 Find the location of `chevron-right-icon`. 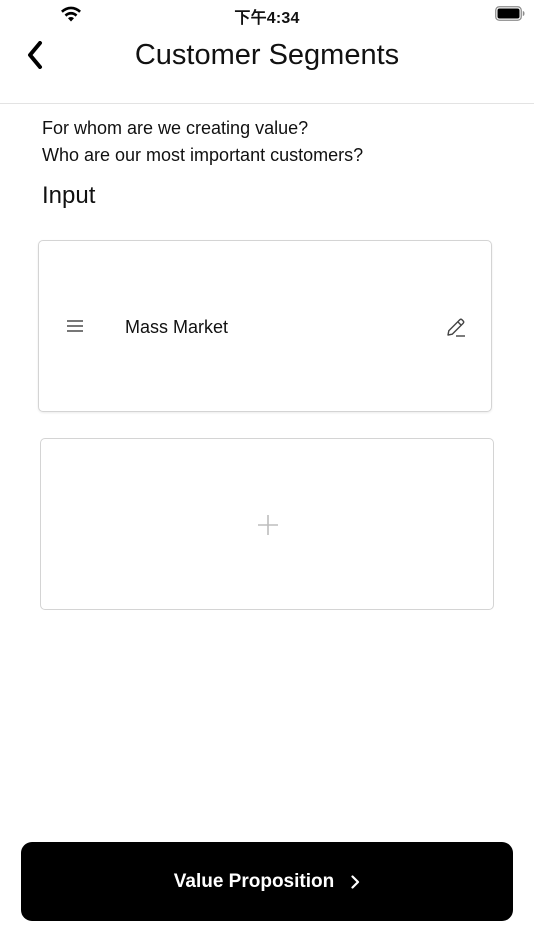

chevron-right-icon is located at coordinates (355, 881).